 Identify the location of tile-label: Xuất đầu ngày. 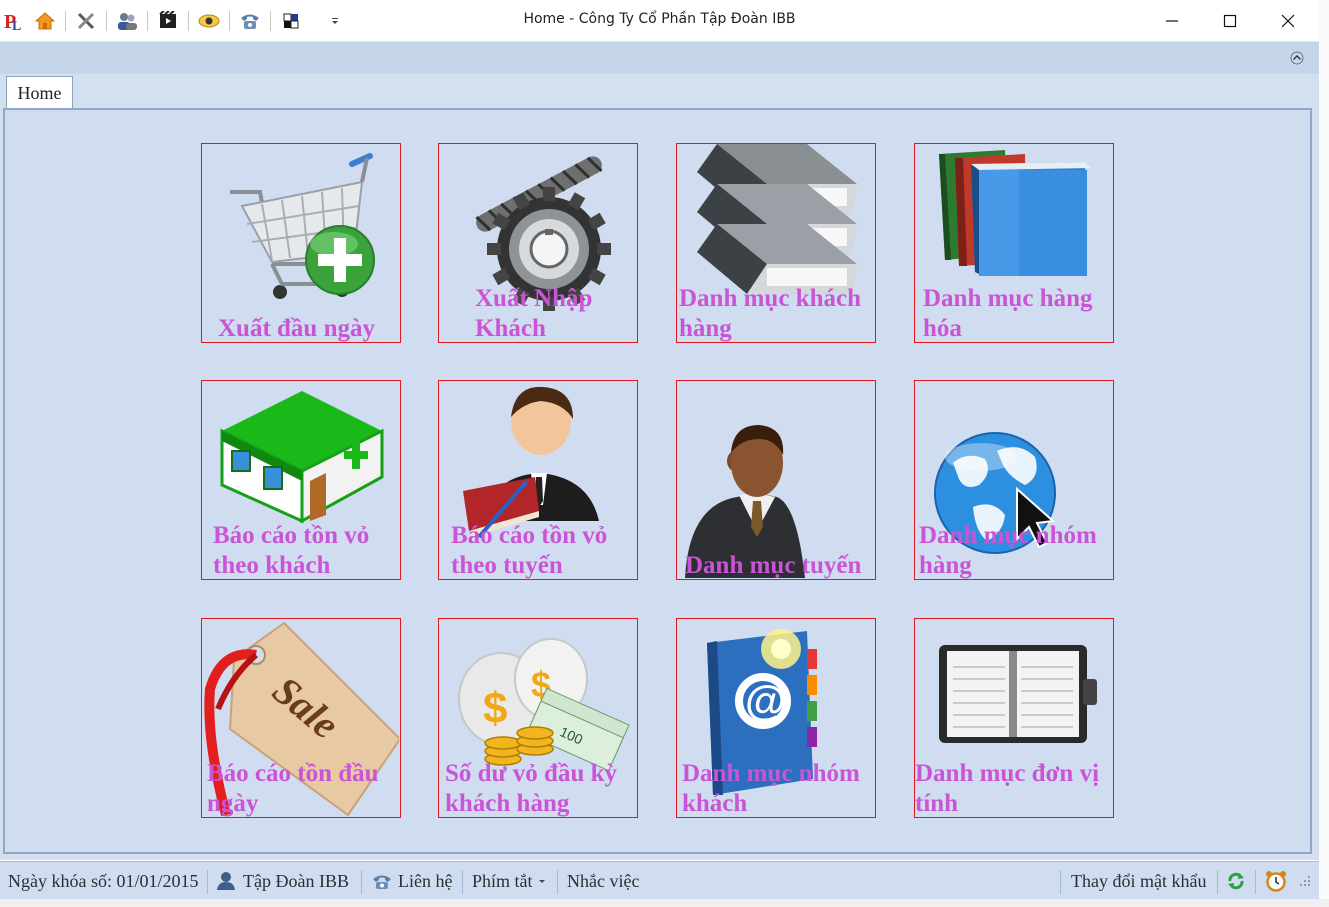
(296, 328).